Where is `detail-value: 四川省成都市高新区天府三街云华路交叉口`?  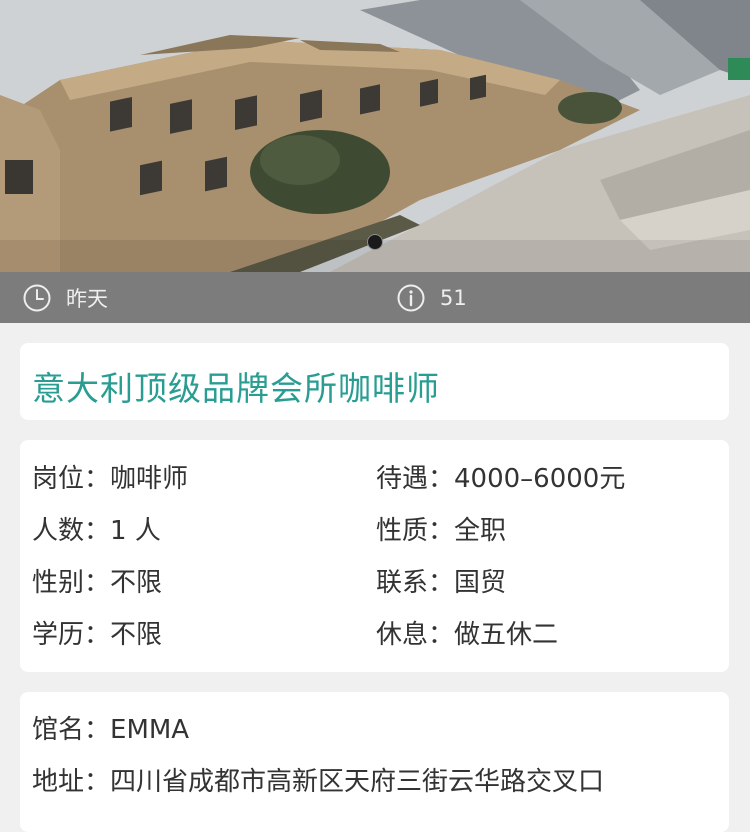 detail-value: 四川省成都市高新区天府三街云华路交叉口 is located at coordinates (357, 782).